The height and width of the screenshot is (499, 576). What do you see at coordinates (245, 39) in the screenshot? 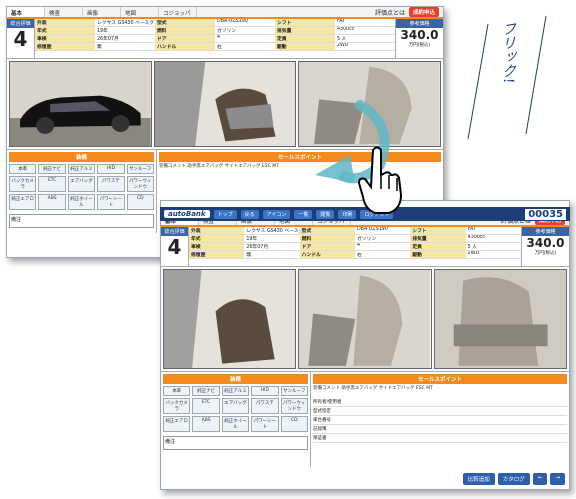
I see `spec-value: 4` at bounding box center [245, 39].